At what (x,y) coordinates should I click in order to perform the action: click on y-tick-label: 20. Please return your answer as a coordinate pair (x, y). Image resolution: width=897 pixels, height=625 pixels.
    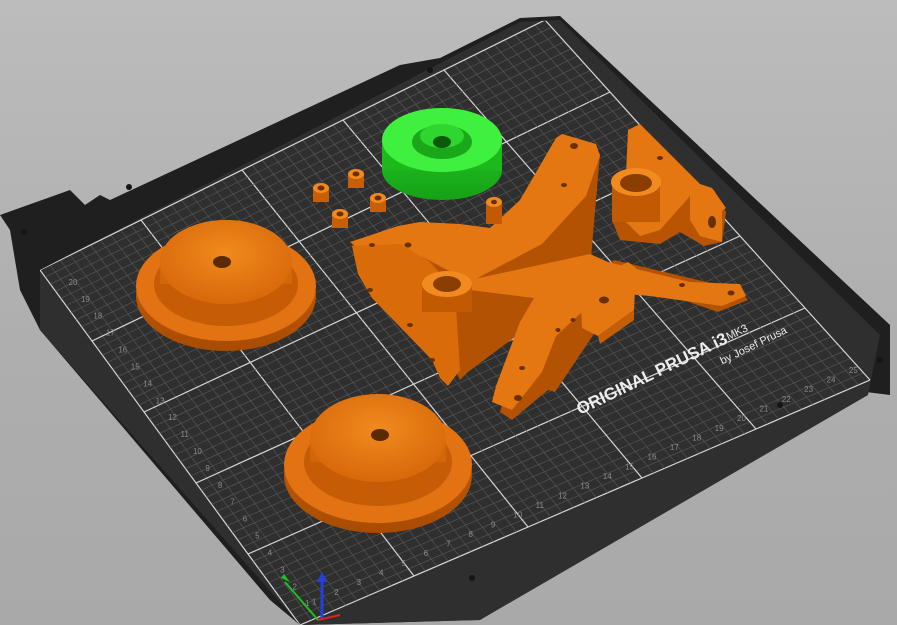
    Looking at the image, I should click on (73, 282).